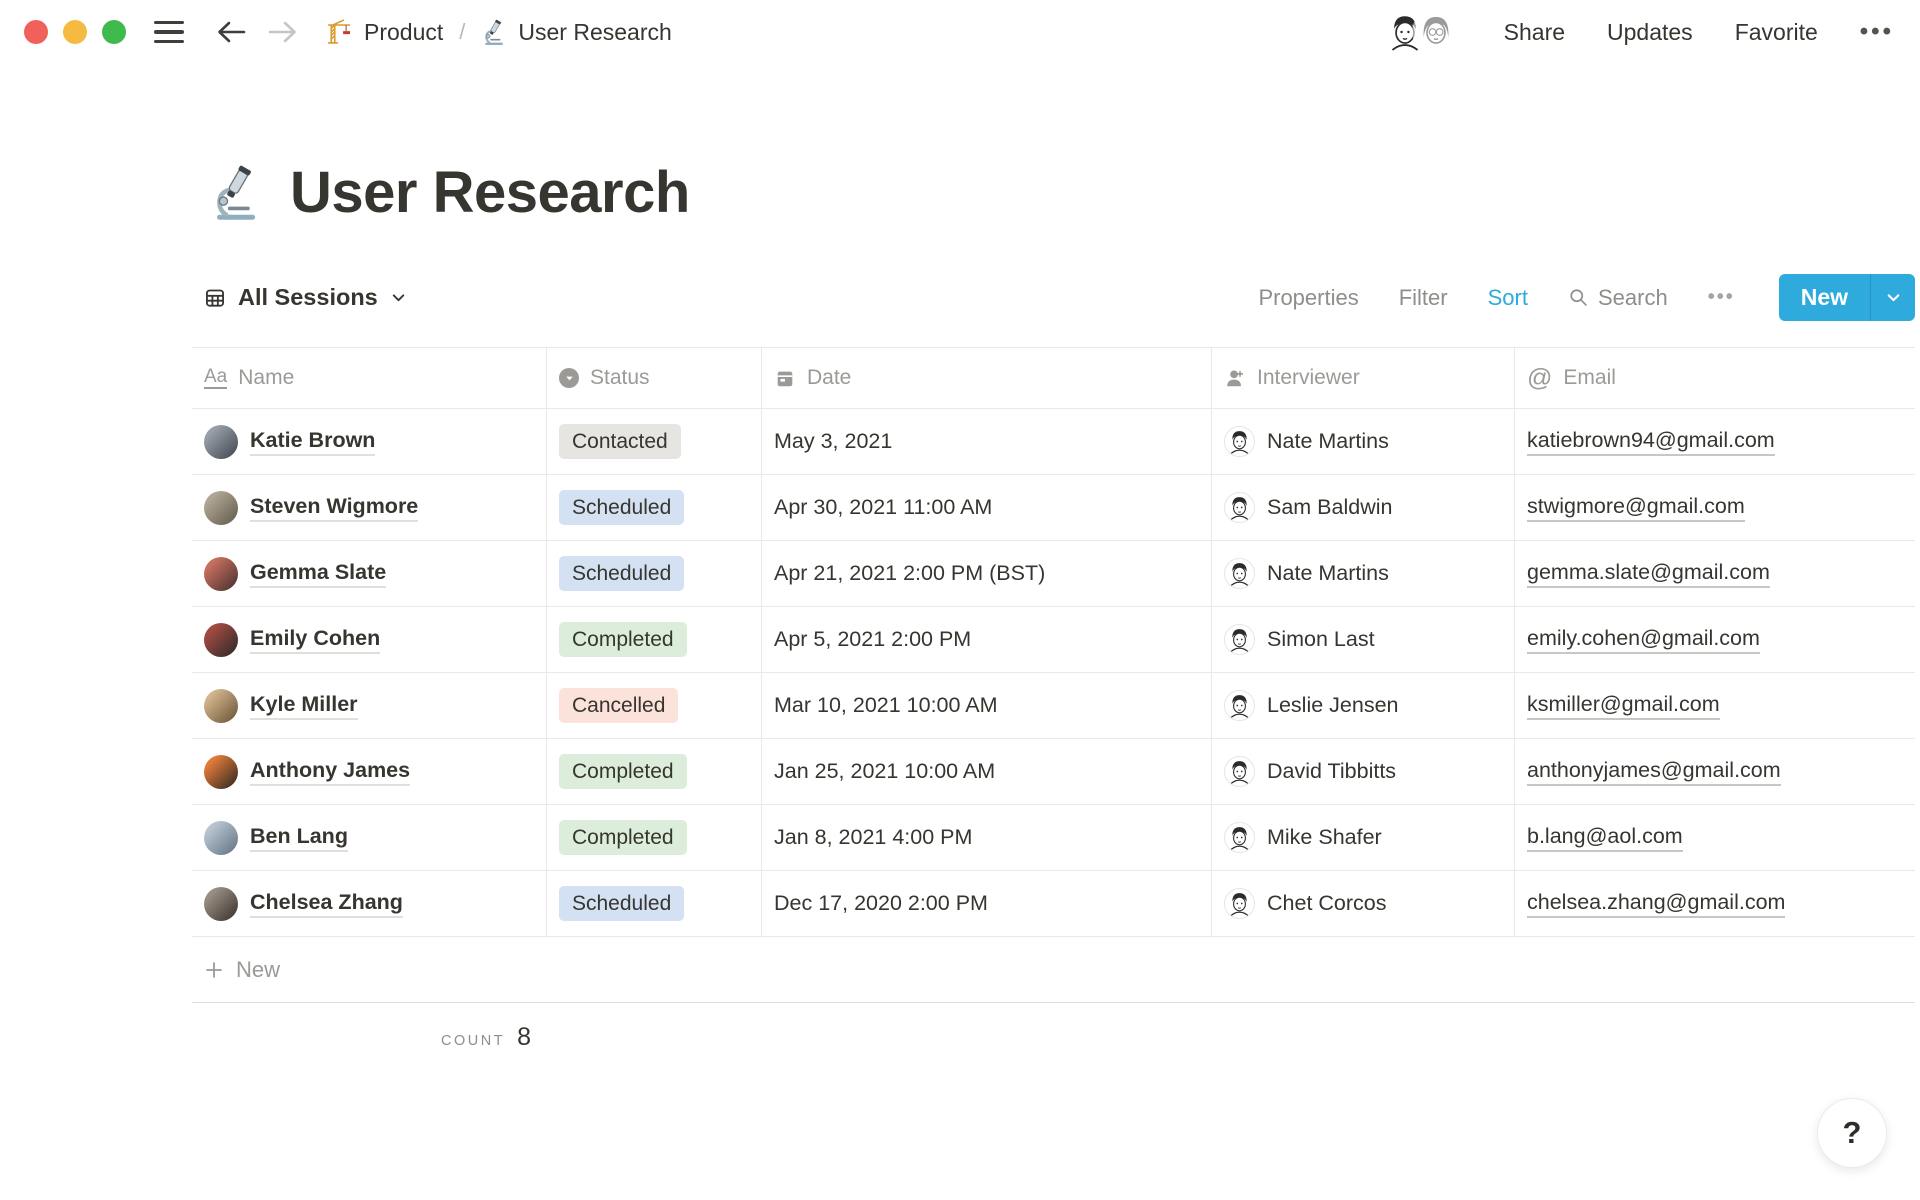 This screenshot has width=1920, height=1200. I want to click on count-value: 8, so click(524, 1037).